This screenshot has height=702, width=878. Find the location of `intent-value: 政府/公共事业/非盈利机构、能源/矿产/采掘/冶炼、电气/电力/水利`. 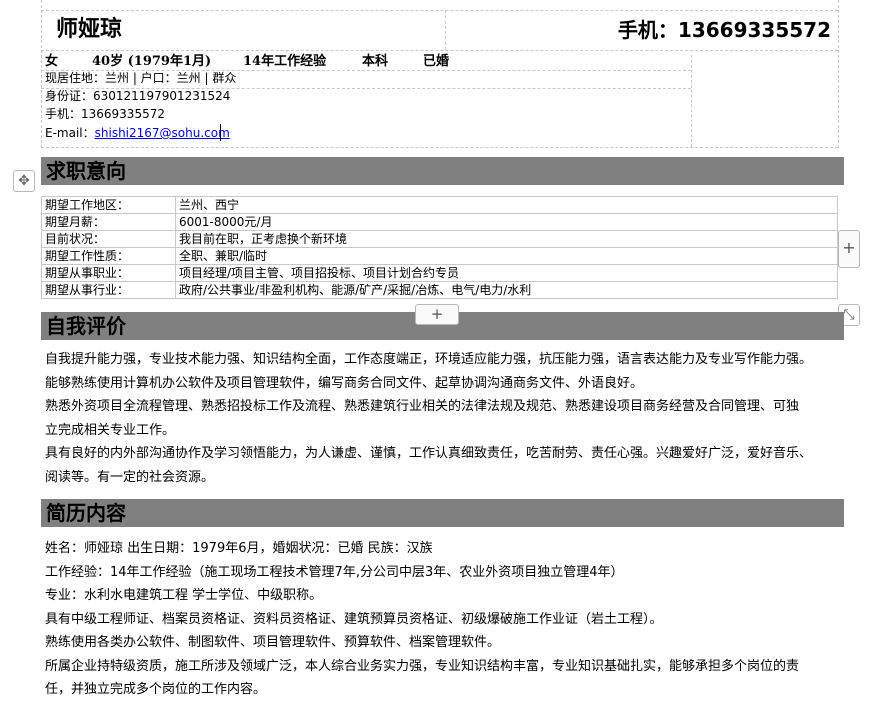

intent-value: 政府/公共事业/非盈利机构、能源/矿产/采掘/冶炼、电气/电力/水利 is located at coordinates (506, 290).